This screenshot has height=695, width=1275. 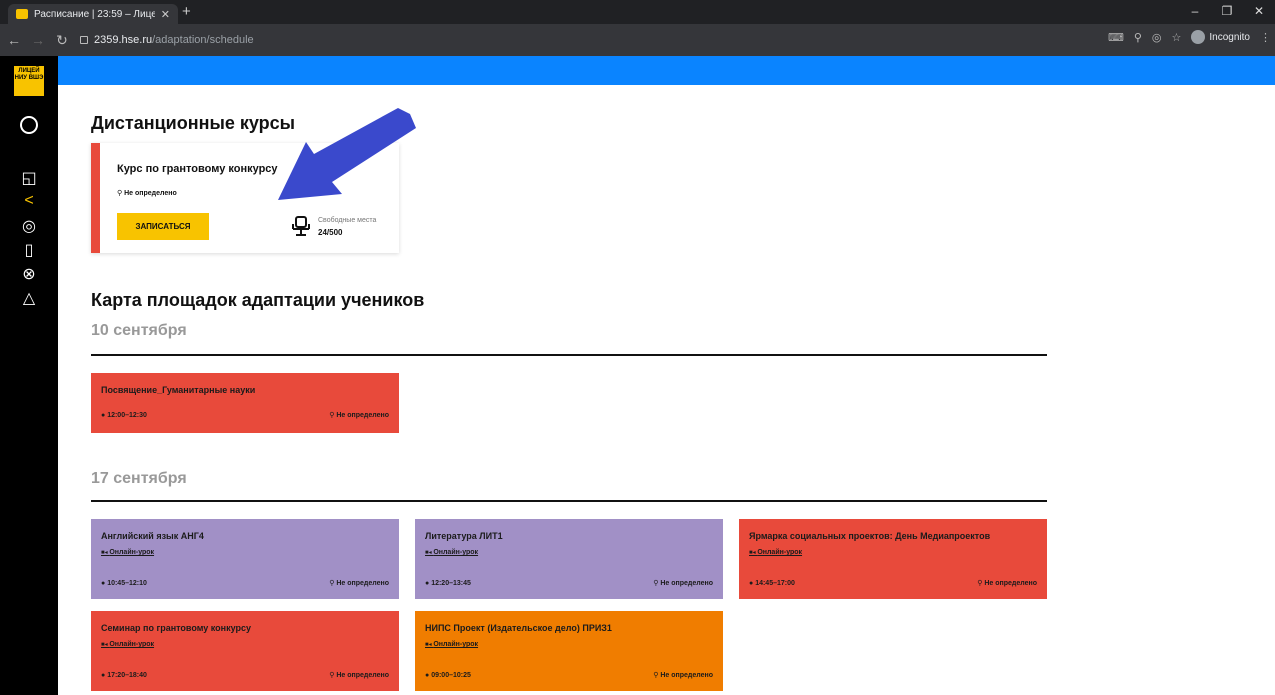 I want to click on course-location: ⚲ Не определено, so click(x=147, y=193).